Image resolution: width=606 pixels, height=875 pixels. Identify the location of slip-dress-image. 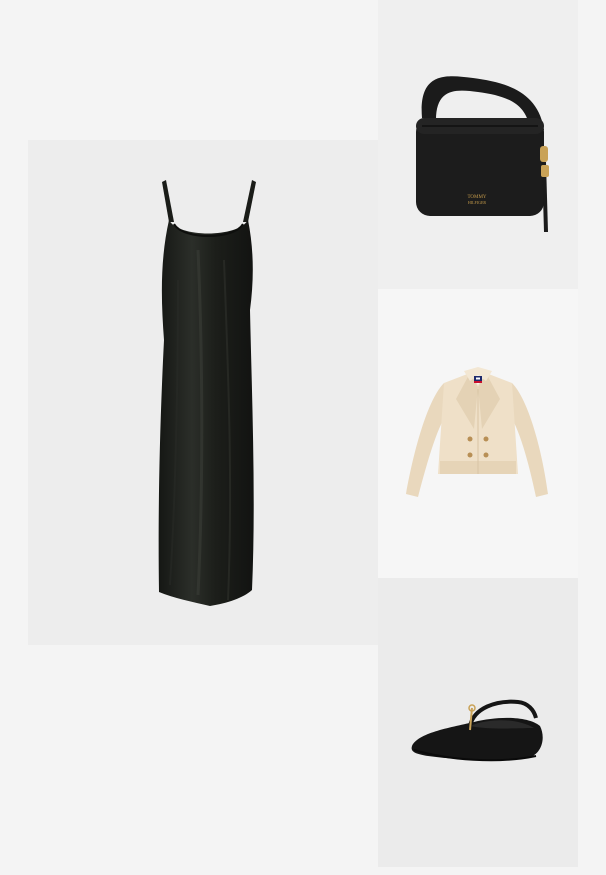
(207, 393).